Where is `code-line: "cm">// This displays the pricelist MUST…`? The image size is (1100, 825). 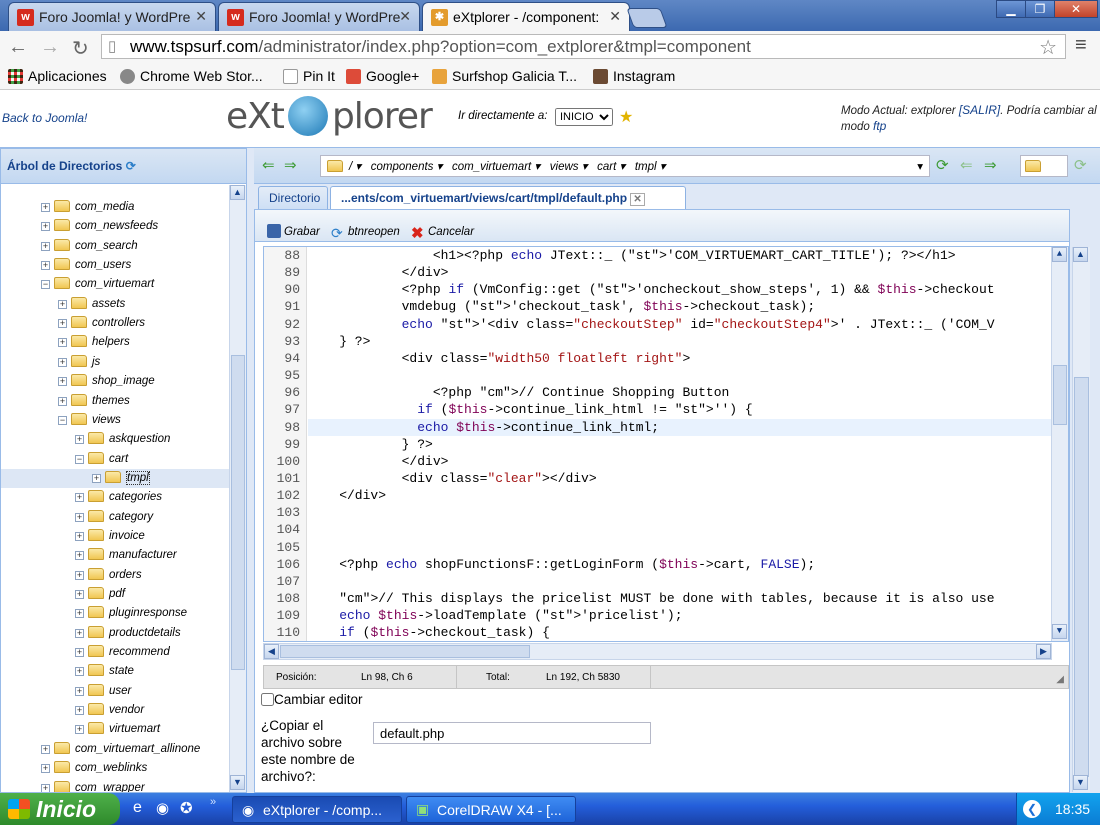
code-line: "cm">// This displays the pricelist MUST… is located at coordinates (680, 598).